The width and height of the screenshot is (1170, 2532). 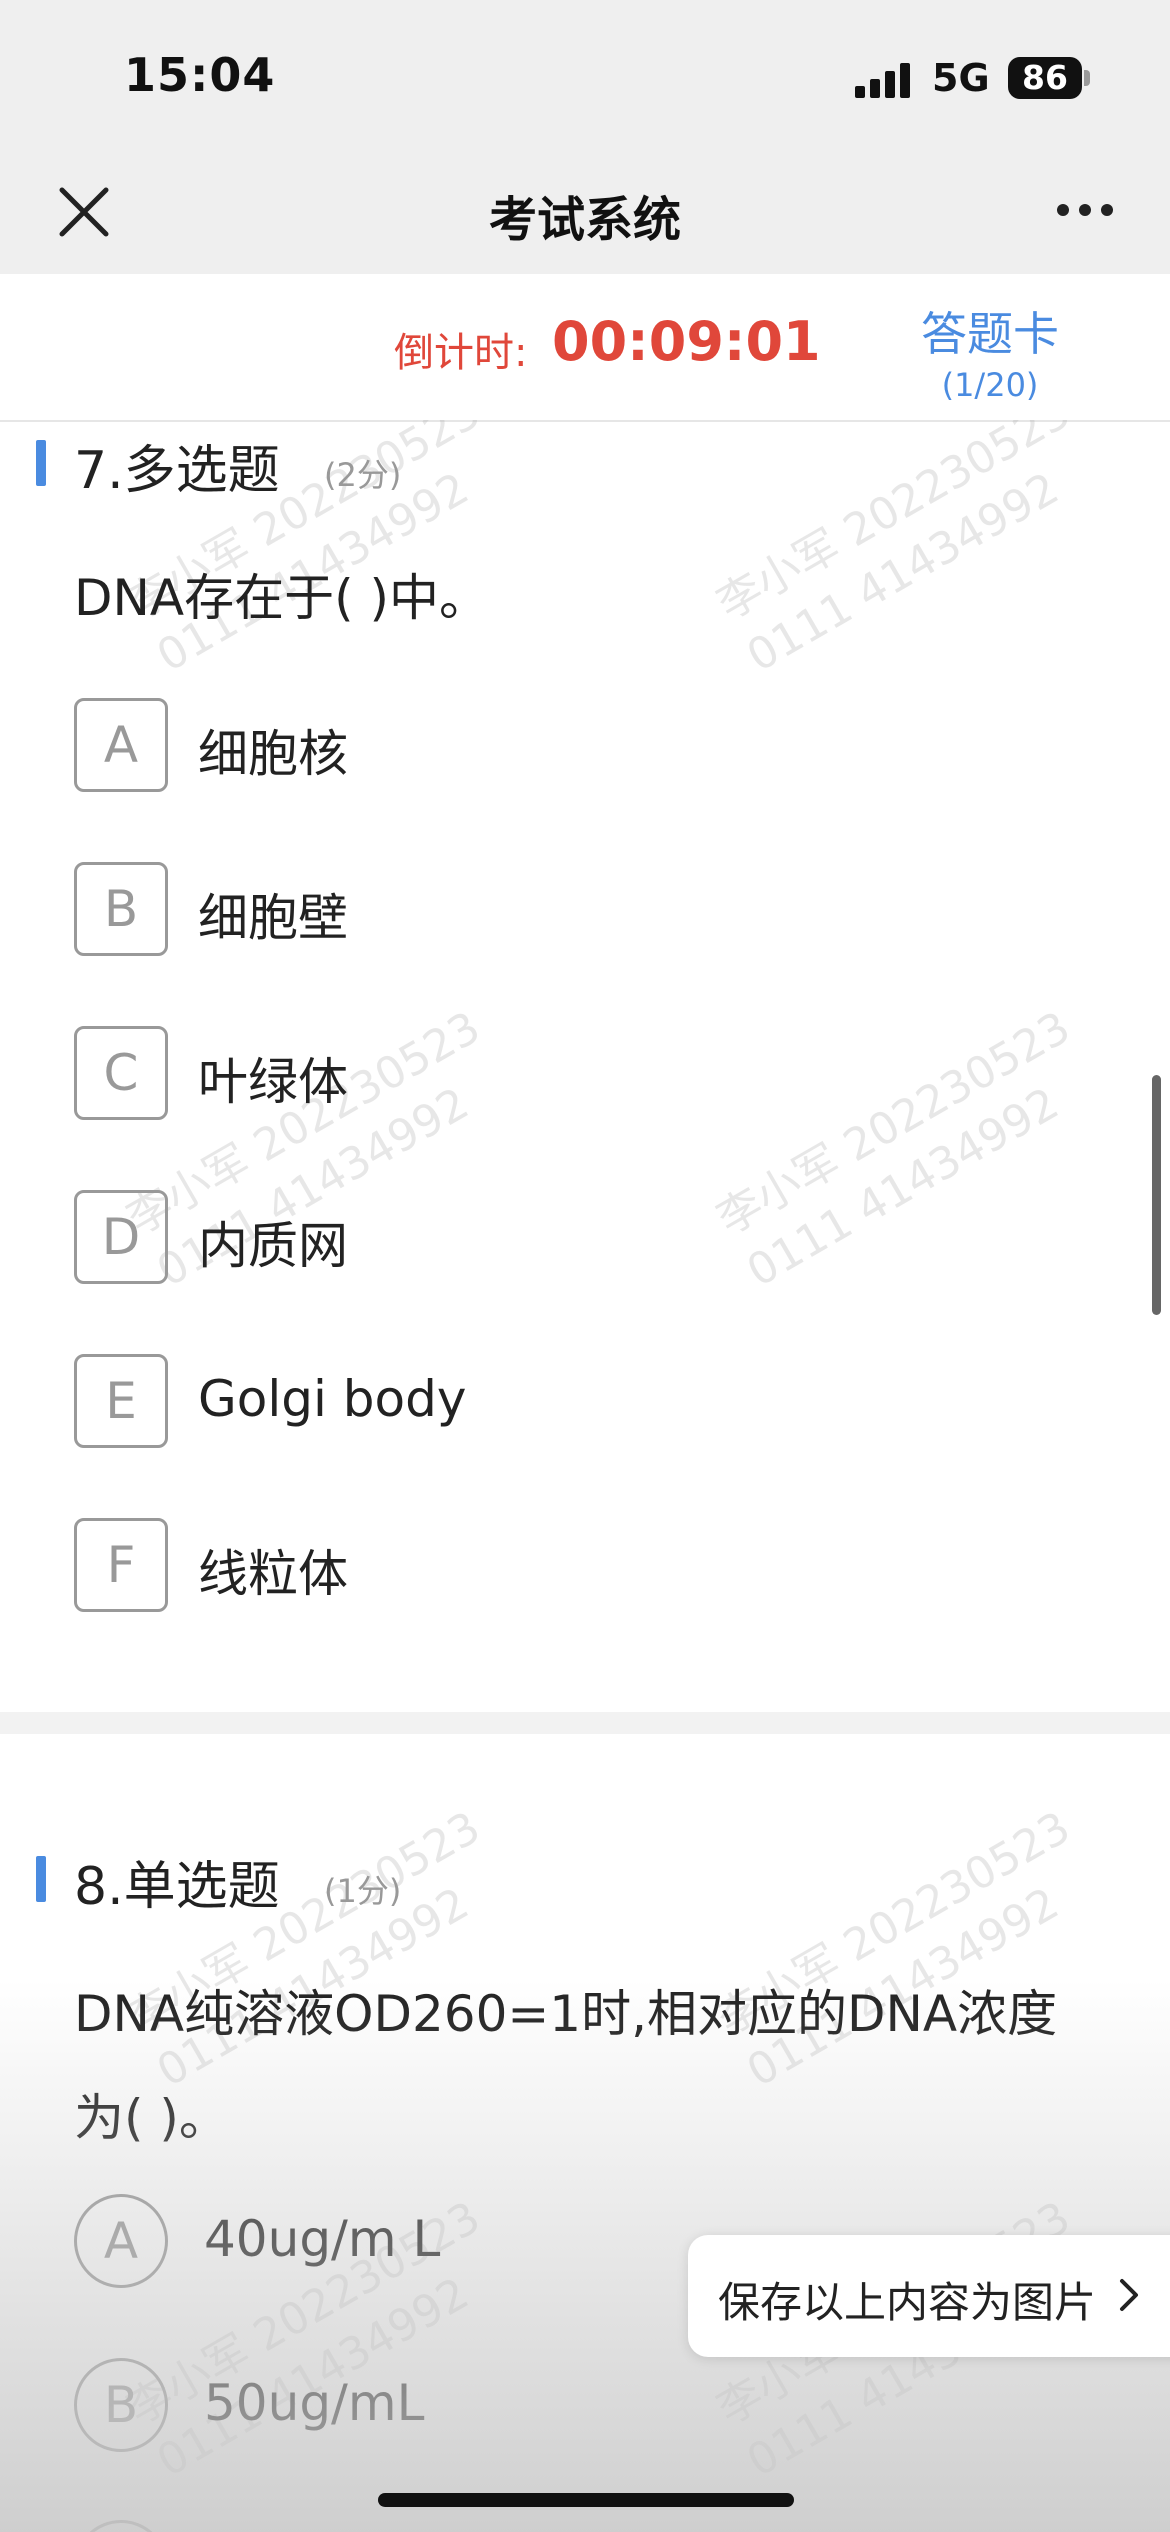 What do you see at coordinates (585, 75) in the screenshot?
I see `status-bar: 15:04 5G 86` at bounding box center [585, 75].